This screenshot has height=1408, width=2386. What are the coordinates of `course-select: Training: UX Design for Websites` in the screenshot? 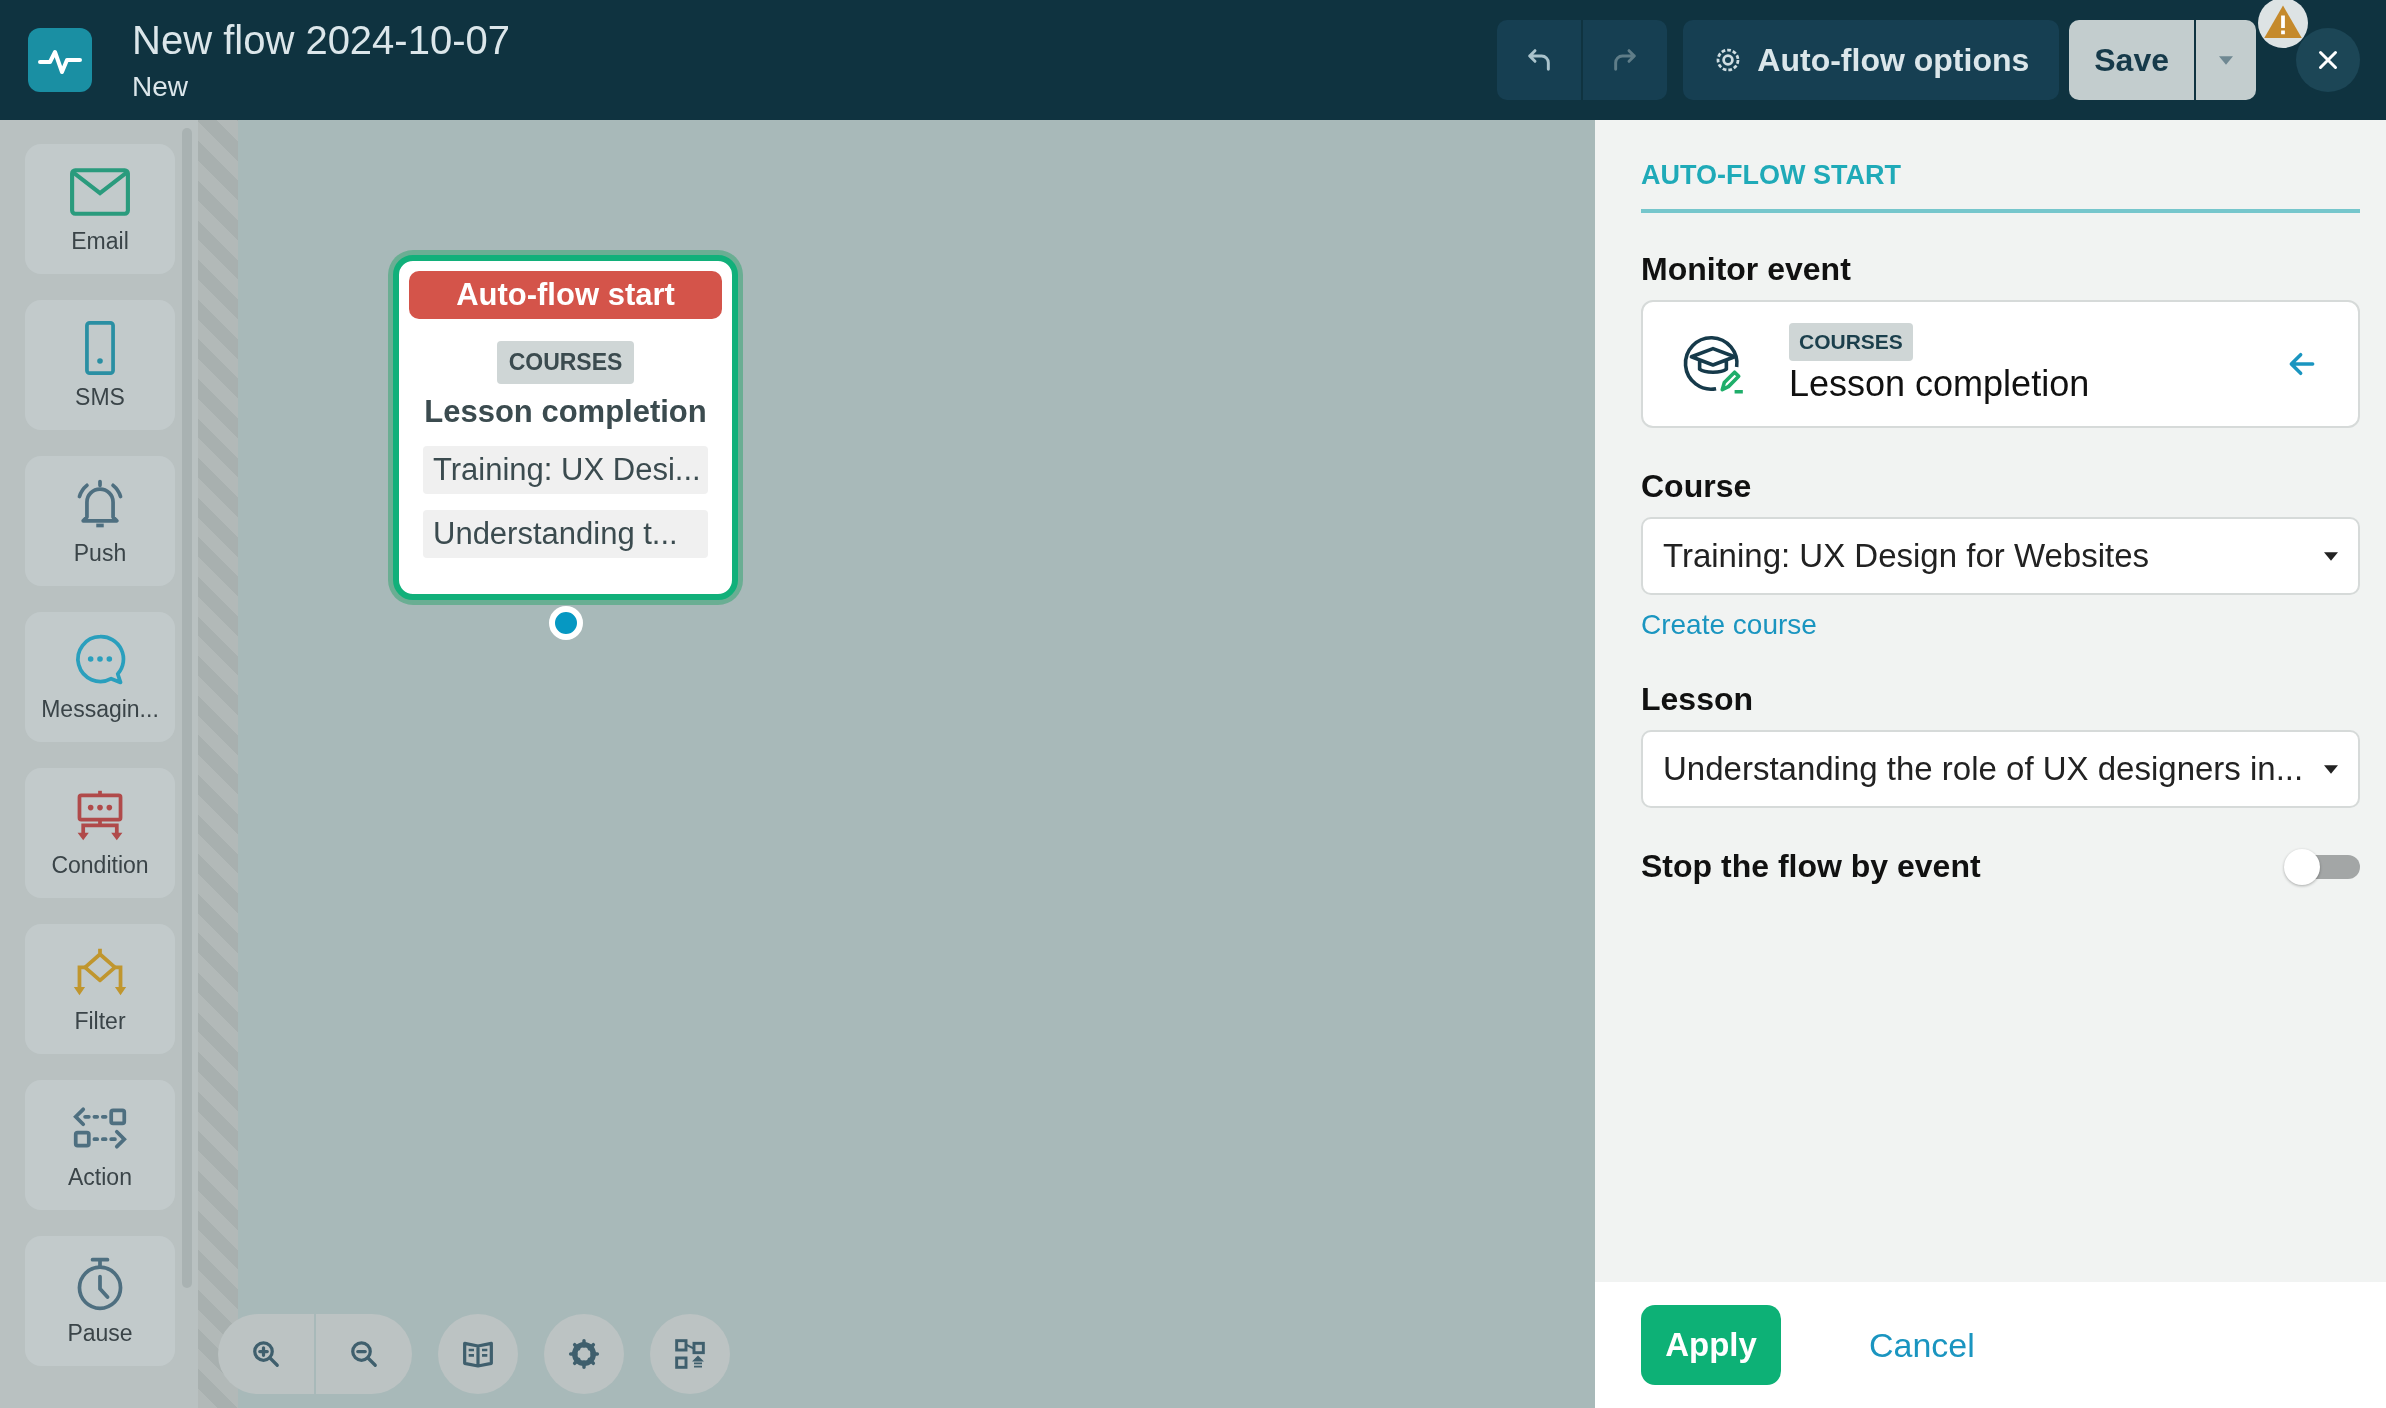 It's located at (2000, 556).